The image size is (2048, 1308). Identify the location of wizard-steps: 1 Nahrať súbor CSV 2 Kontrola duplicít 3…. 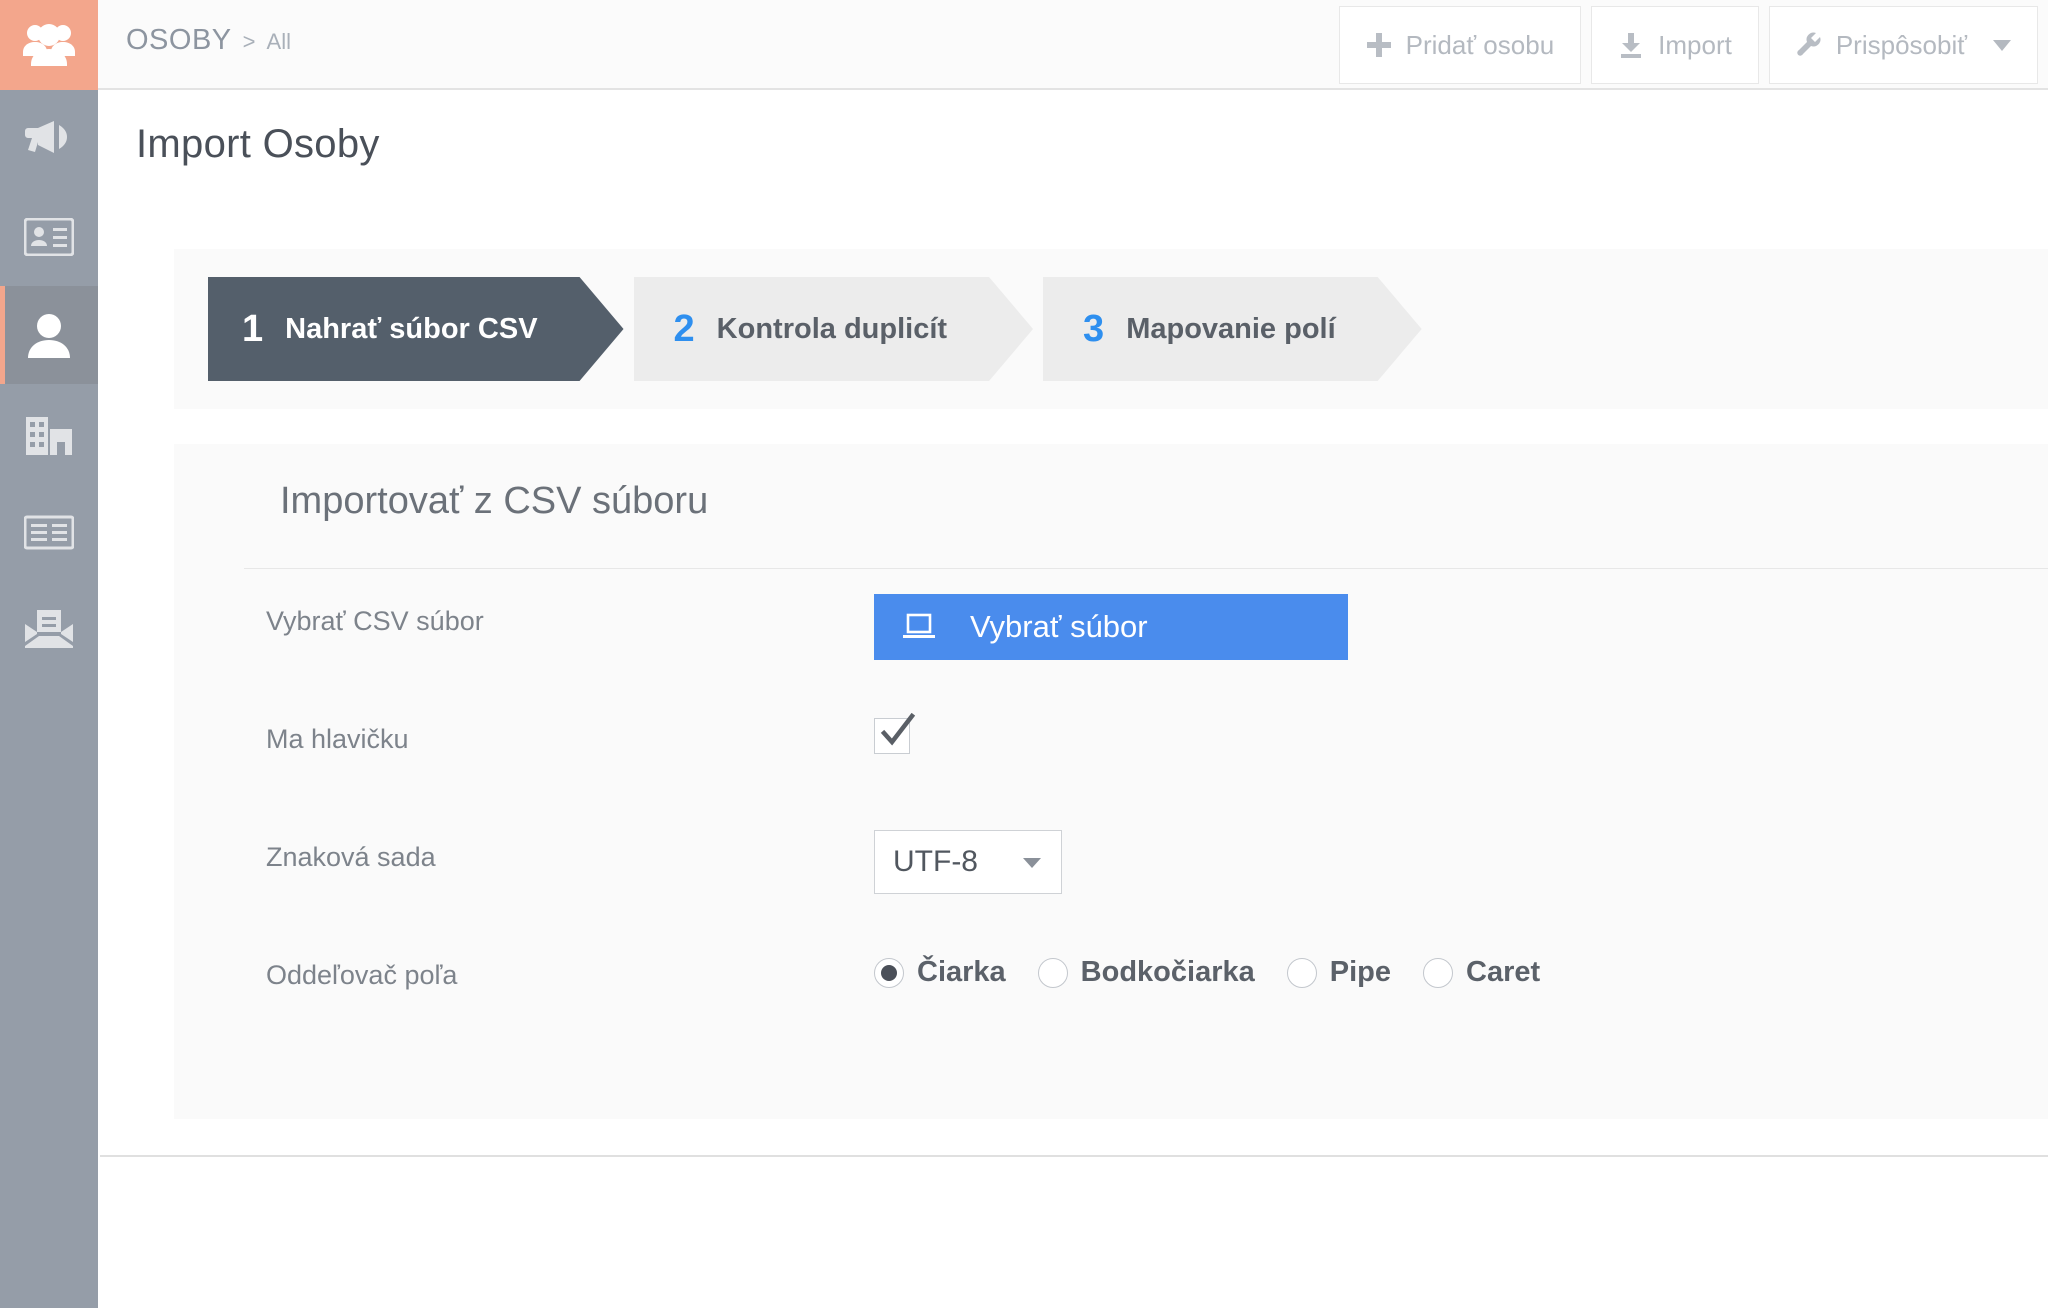
(820, 329).